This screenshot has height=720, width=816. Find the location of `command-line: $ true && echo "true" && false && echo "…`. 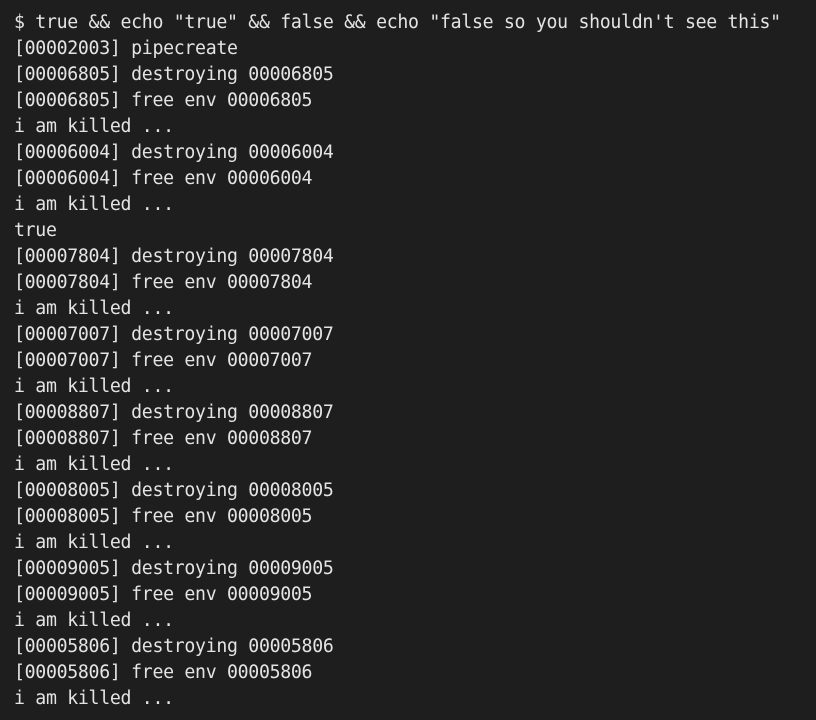

command-line: $ true && echo "true" && false && echo "… is located at coordinates (397, 22).